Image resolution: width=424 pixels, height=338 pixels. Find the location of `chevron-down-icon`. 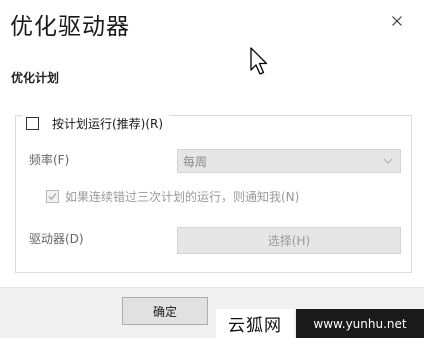

chevron-down-icon is located at coordinates (388, 161).